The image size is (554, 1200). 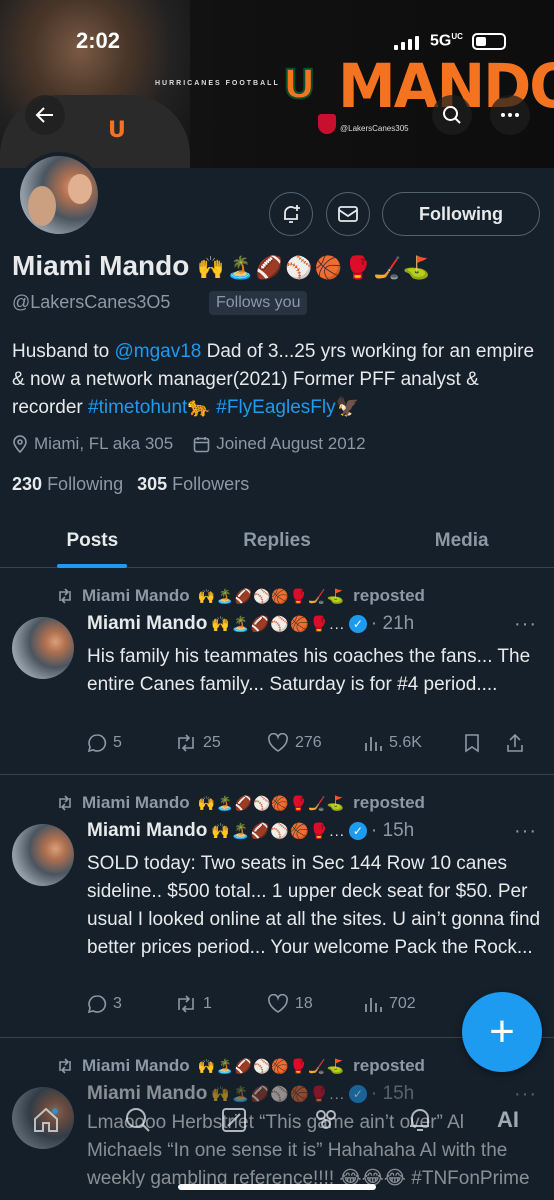 I want to click on grok-icon, so click(x=234, y=1120).